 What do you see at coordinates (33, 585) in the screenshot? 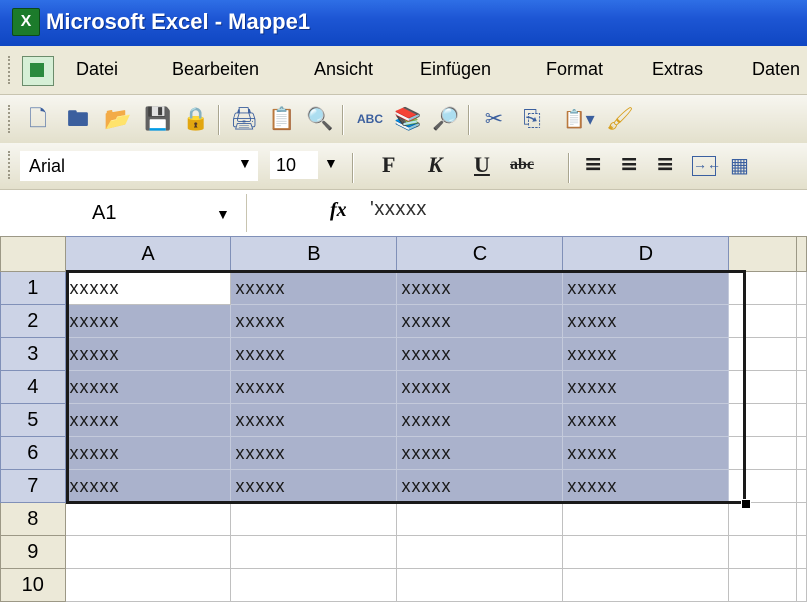
I see `row-header: 10` at bounding box center [33, 585].